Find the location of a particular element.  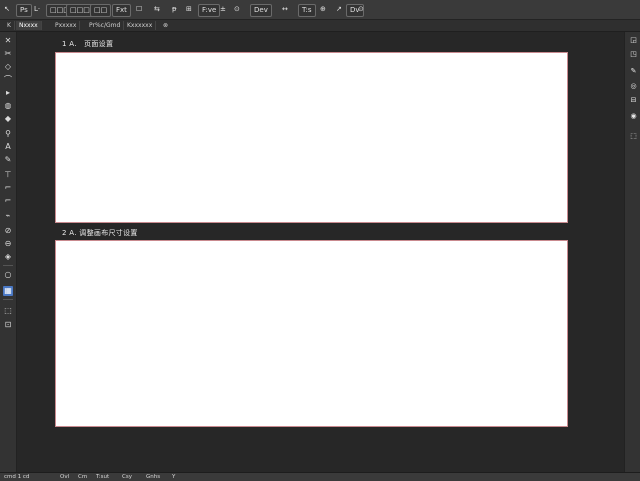

swap-icon: ⇆ is located at coordinates (157, 9).